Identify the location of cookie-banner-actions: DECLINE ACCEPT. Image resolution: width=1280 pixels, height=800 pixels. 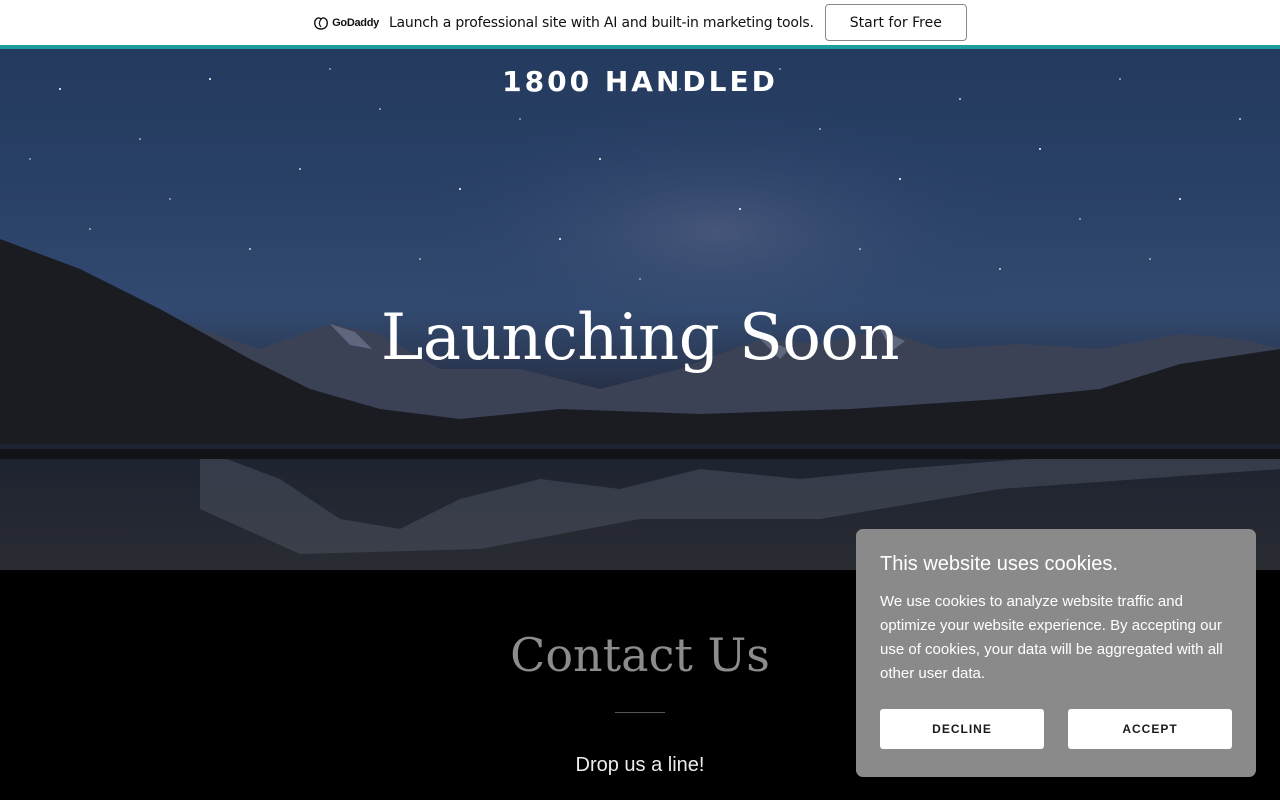
(1056, 729).